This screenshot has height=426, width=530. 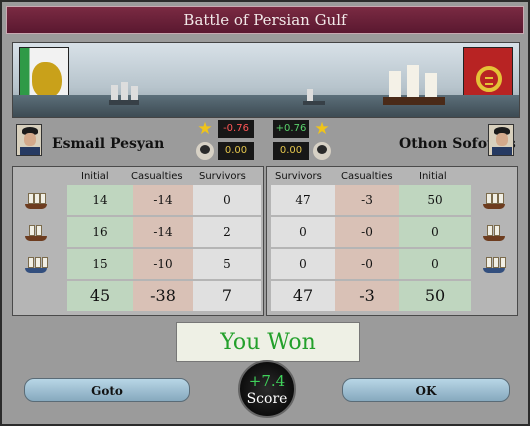 What do you see at coordinates (100, 200) in the screenshot?
I see `left-row1-initial: 14` at bounding box center [100, 200].